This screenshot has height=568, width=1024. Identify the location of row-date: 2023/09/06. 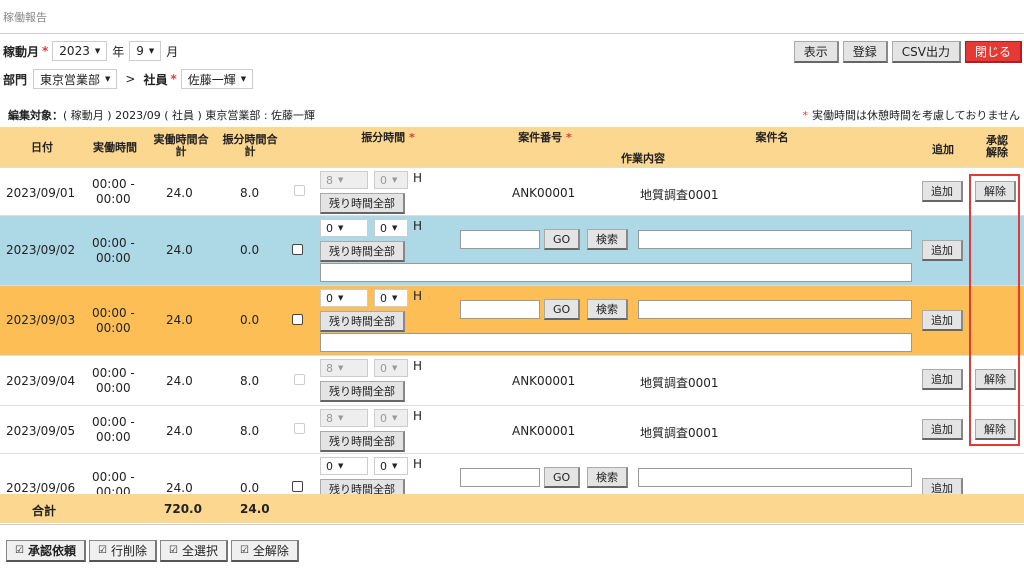
(41, 488).